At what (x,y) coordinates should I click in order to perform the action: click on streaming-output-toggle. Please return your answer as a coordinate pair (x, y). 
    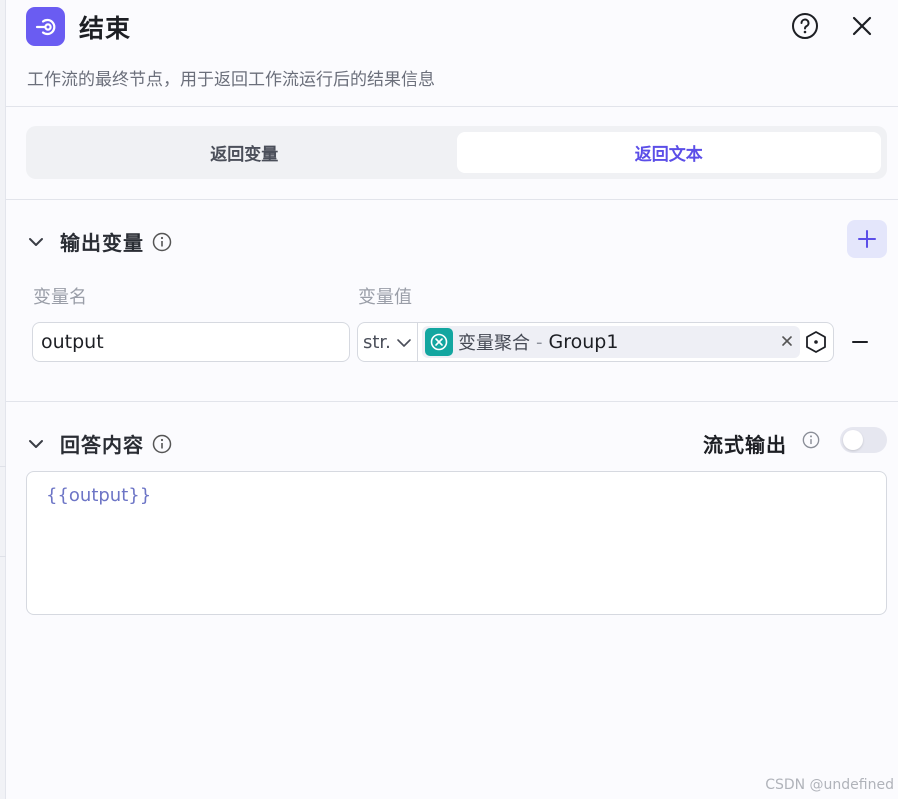
    Looking at the image, I should click on (863, 440).